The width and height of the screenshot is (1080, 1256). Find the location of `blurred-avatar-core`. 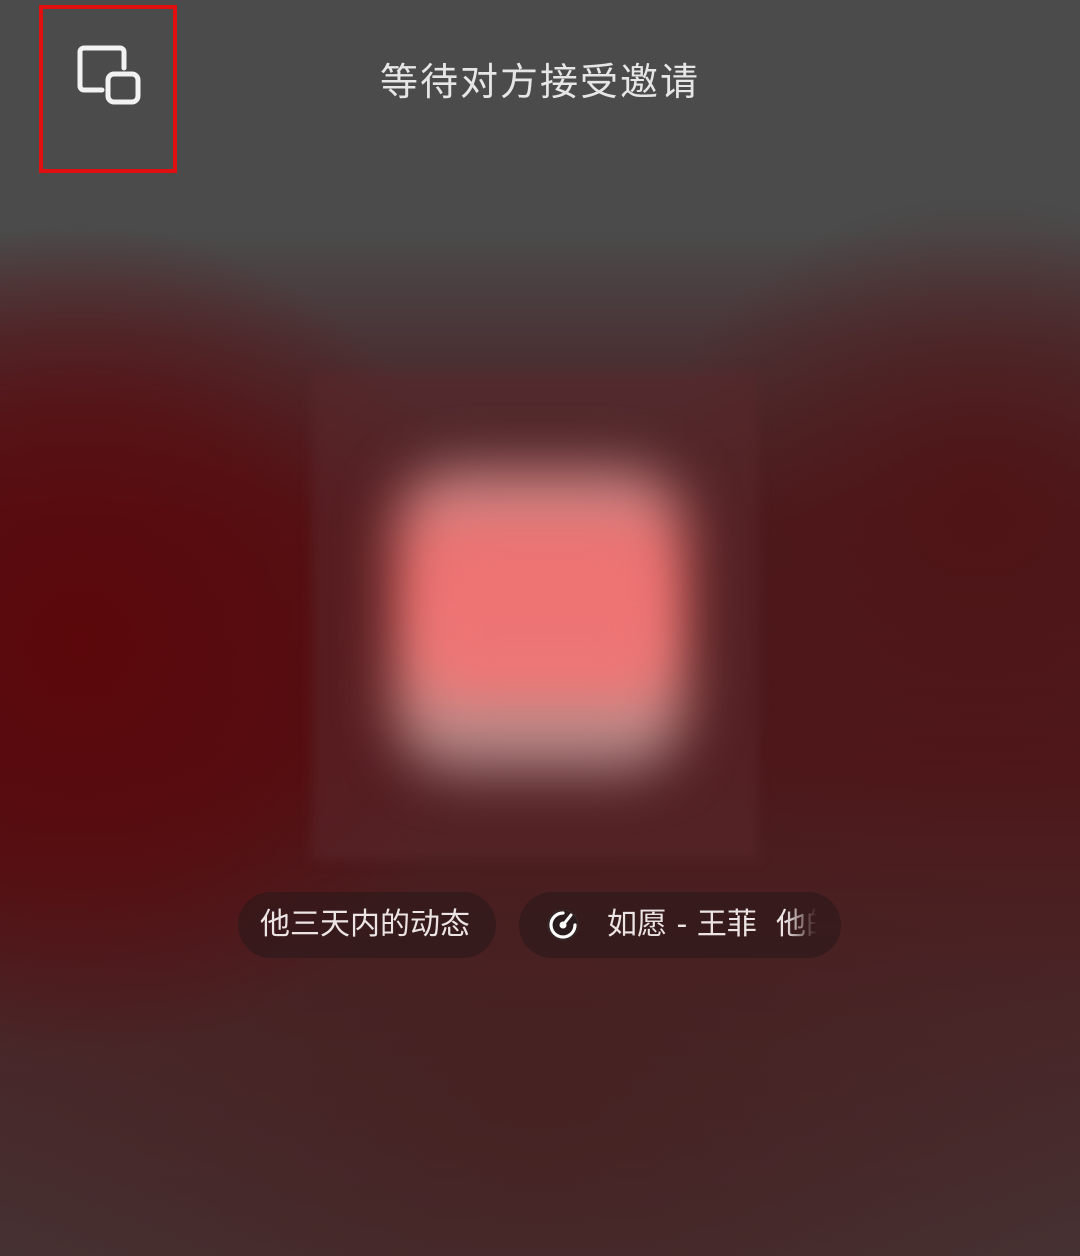

blurred-avatar-core is located at coordinates (545, 615).